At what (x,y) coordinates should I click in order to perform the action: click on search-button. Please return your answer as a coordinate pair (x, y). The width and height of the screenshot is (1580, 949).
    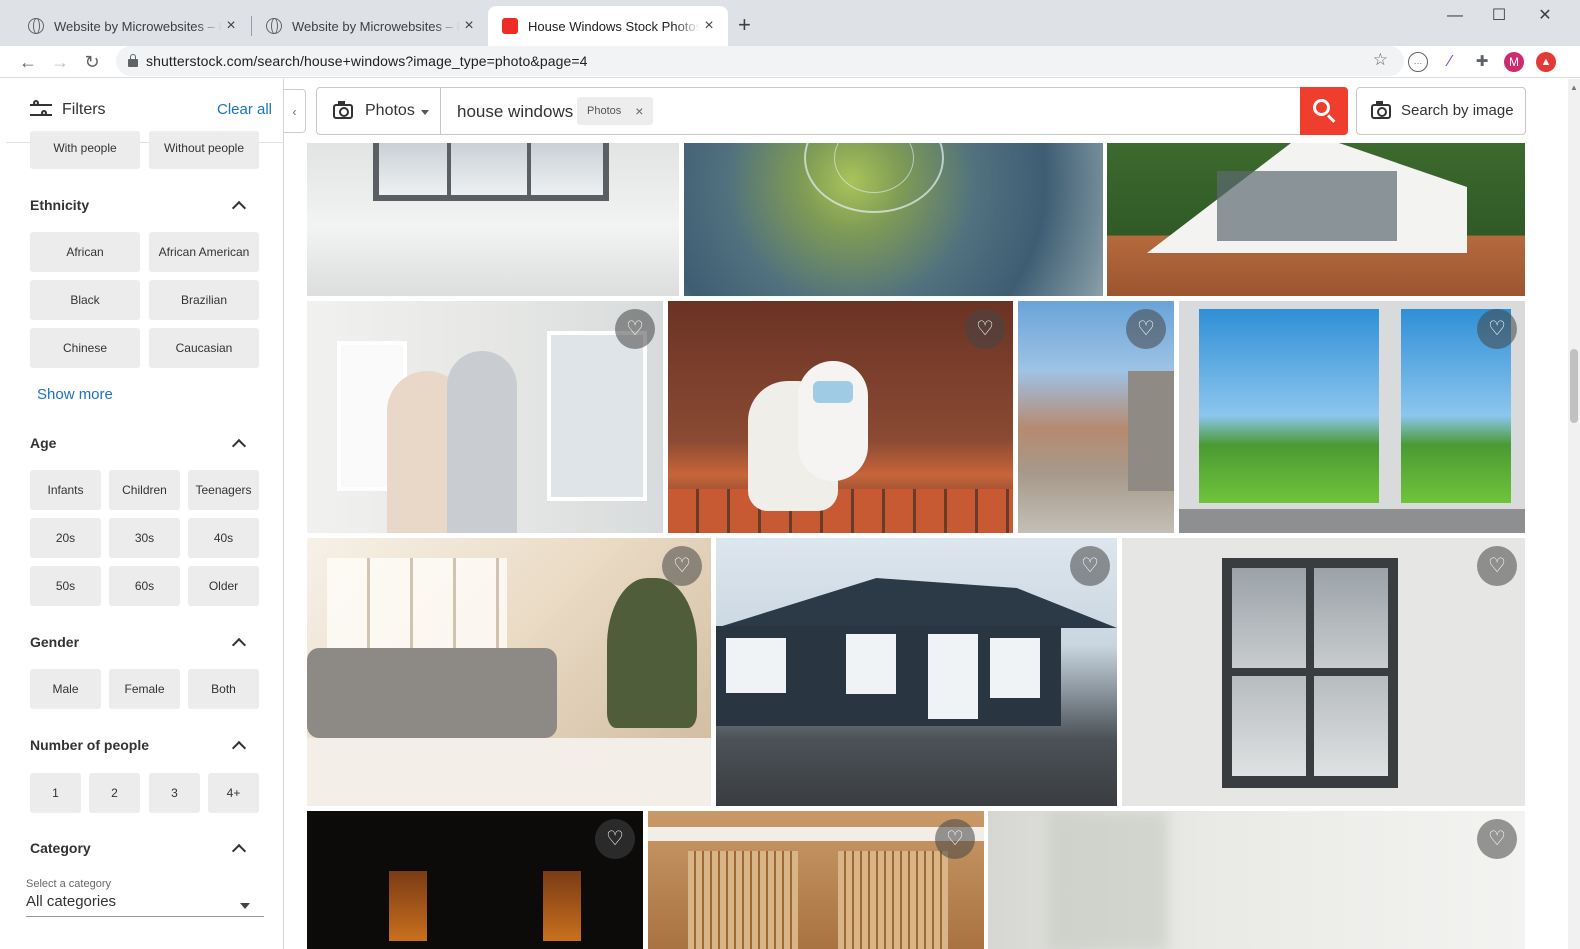
    Looking at the image, I should click on (1324, 111).